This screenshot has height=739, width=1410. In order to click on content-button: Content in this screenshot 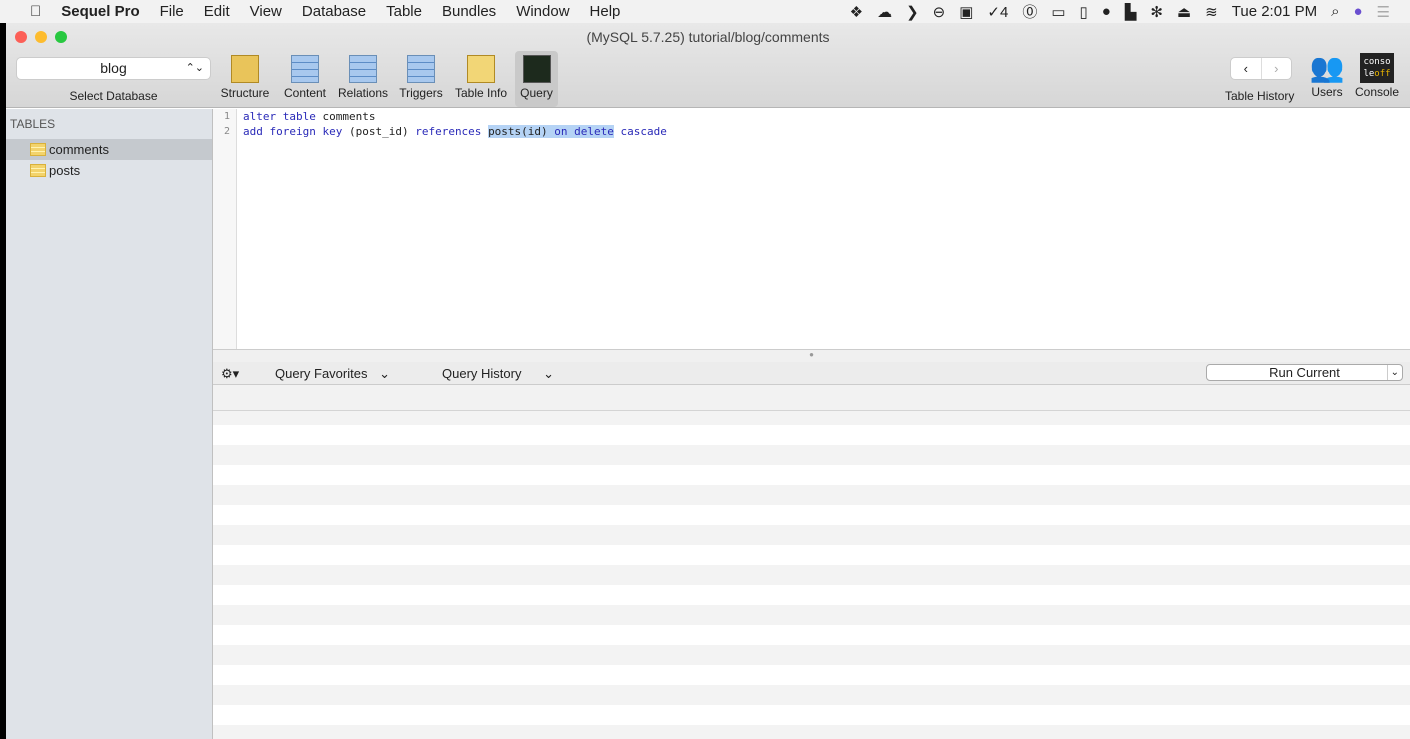, I will do `click(305, 79)`.